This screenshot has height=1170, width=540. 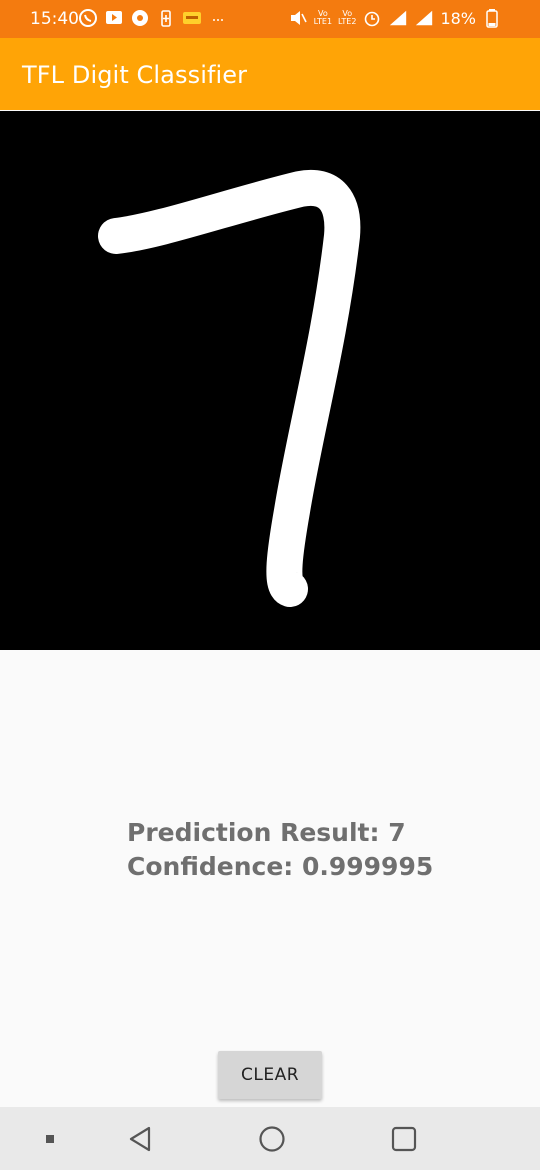 I want to click on navigation-bar, so click(x=270, y=1138).